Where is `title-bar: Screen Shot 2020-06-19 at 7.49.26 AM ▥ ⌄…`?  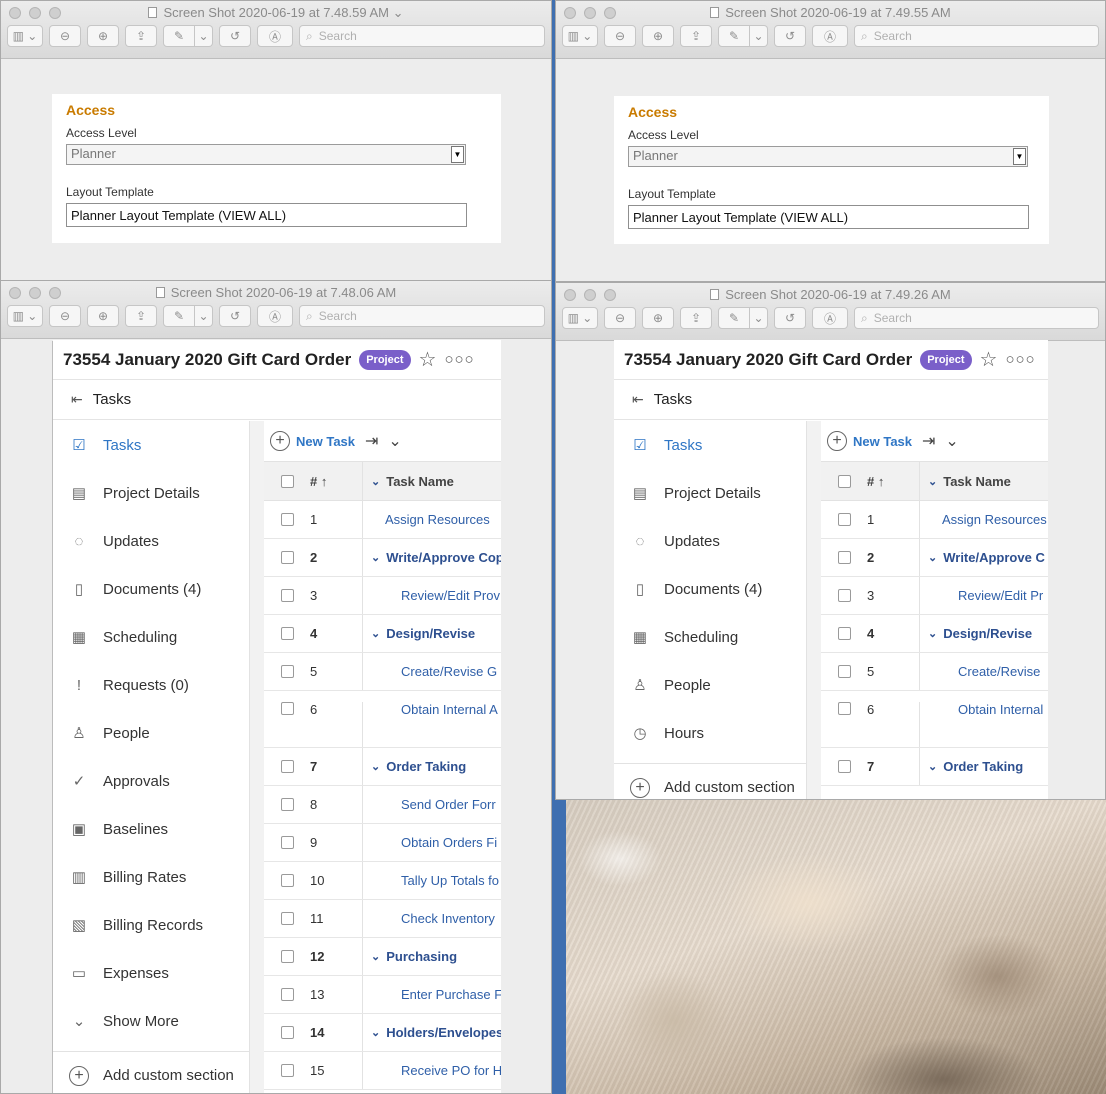 title-bar: Screen Shot 2020-06-19 at 7.49.26 AM ▥ ⌄… is located at coordinates (830, 312).